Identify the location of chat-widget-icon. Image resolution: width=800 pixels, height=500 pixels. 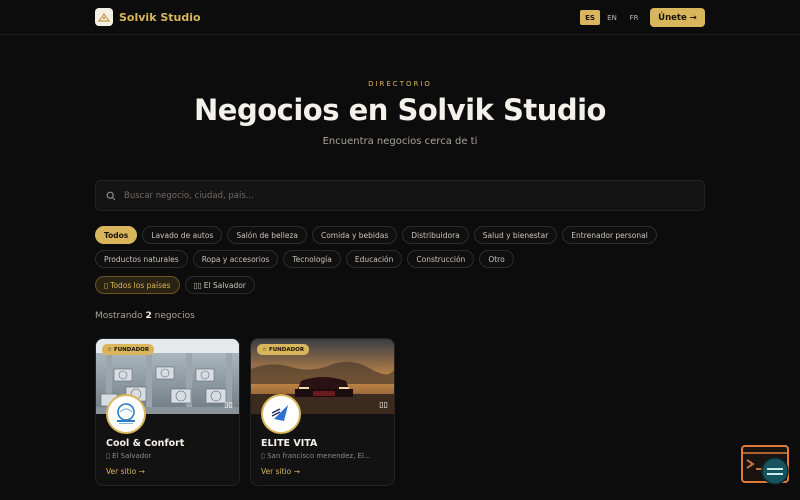
(766, 466).